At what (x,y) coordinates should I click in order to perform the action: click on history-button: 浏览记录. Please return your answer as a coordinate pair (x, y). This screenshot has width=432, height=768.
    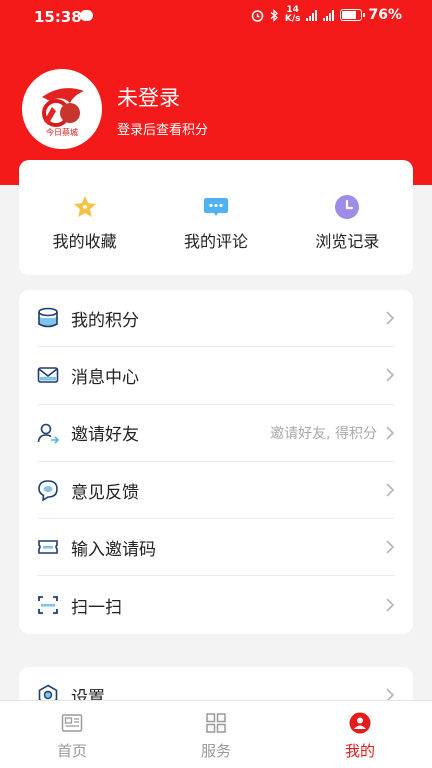
    Looking at the image, I should click on (347, 217).